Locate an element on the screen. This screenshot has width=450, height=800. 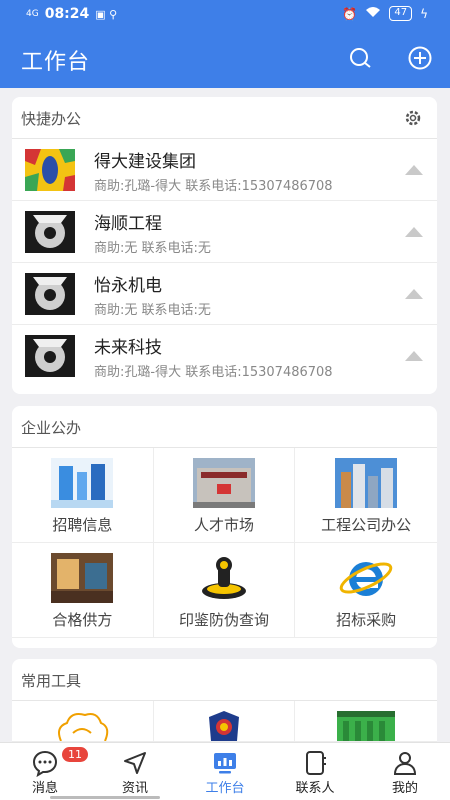
notification-icon: ▣ ⚲ is located at coordinates (106, 14).